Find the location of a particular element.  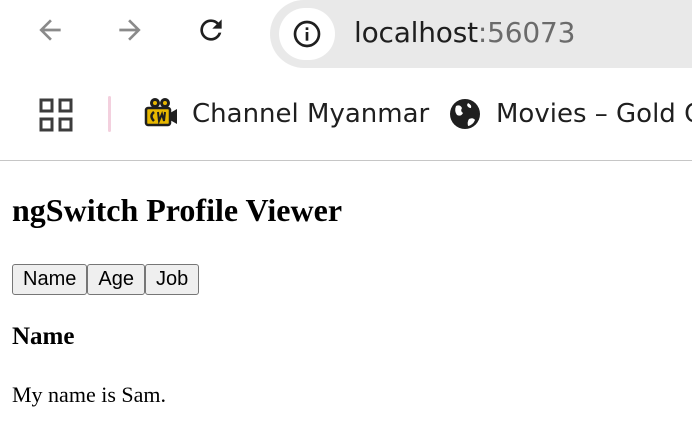

url-text: localhost:56073 is located at coordinates (464, 33).